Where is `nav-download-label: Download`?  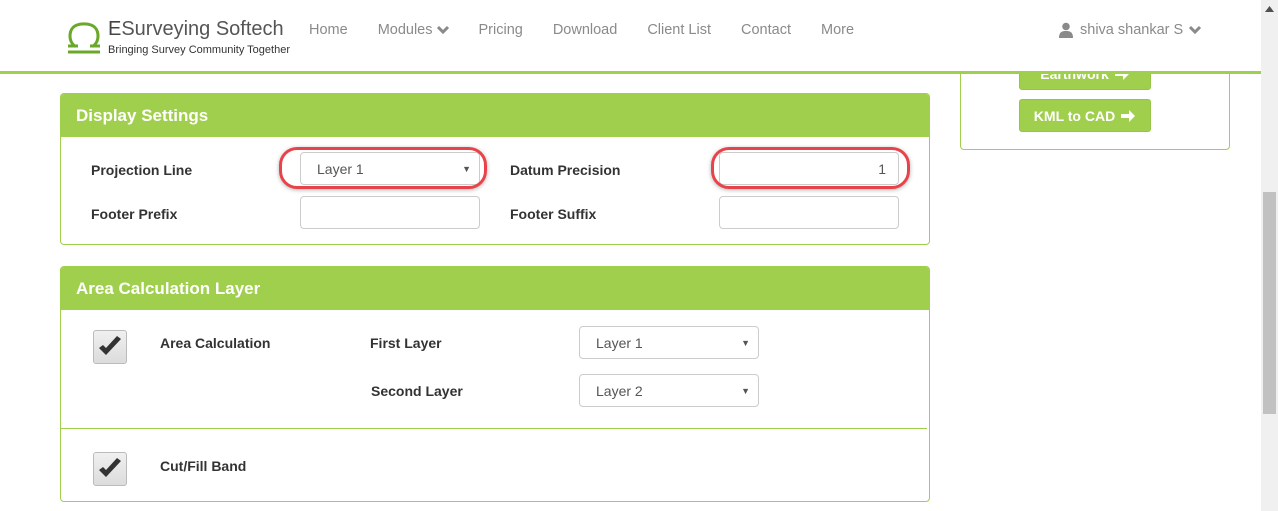
nav-download-label: Download is located at coordinates (585, 30).